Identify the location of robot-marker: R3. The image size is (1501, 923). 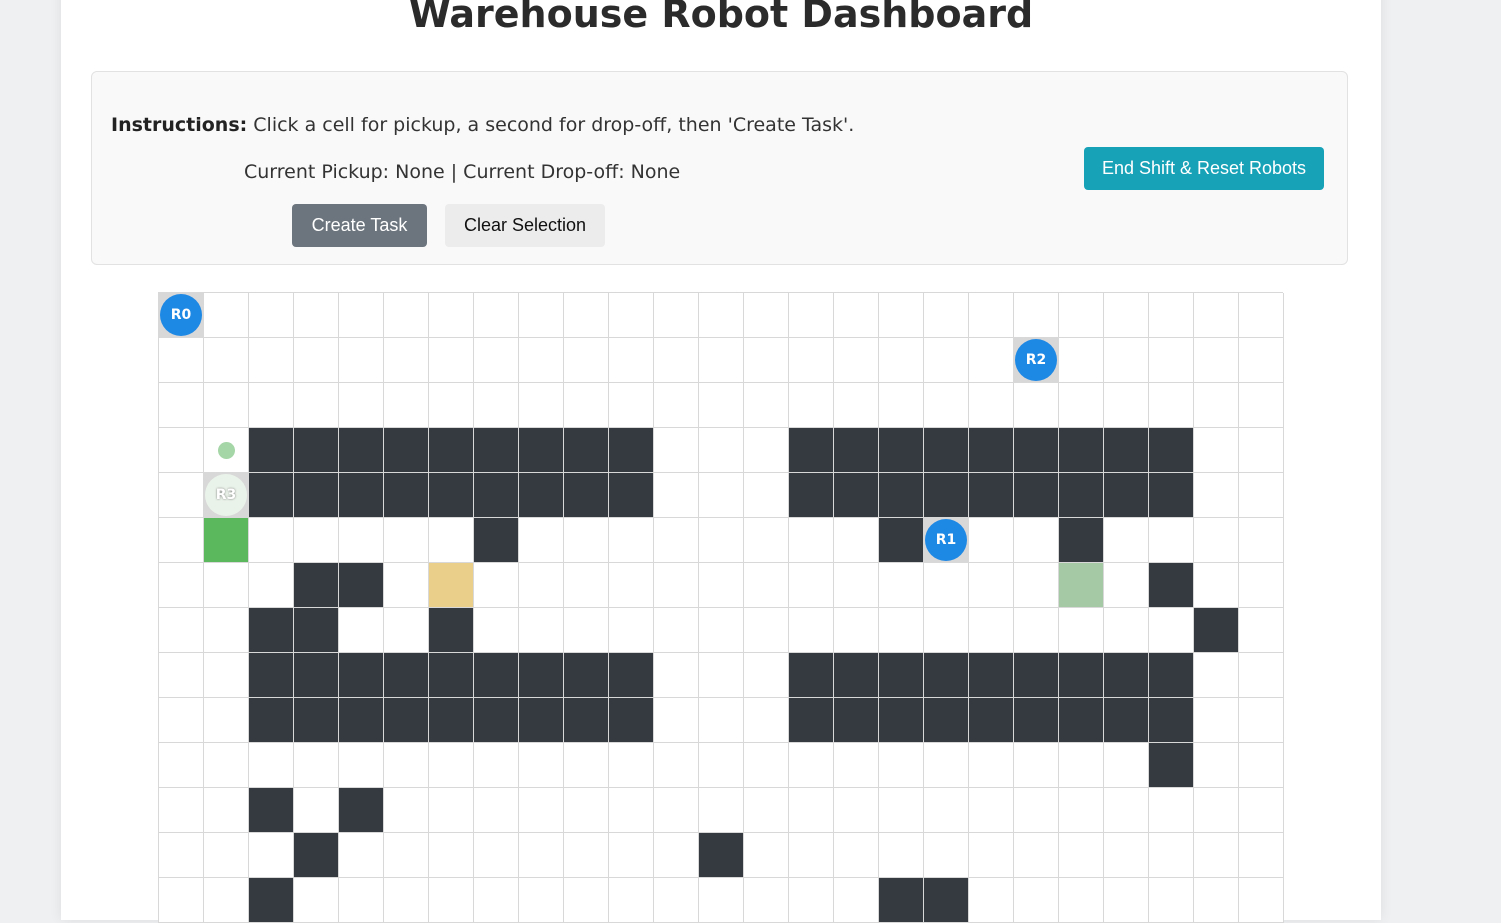
(226, 495).